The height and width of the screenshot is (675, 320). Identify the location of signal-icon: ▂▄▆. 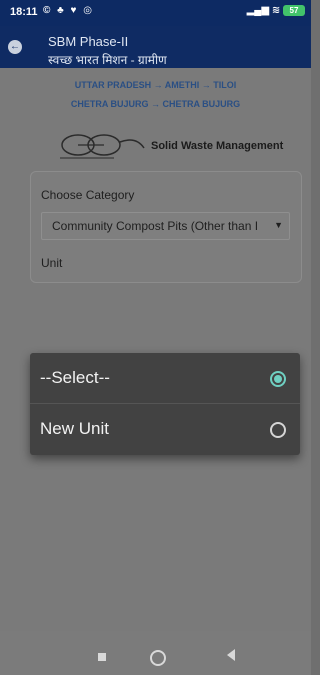
(258, 11).